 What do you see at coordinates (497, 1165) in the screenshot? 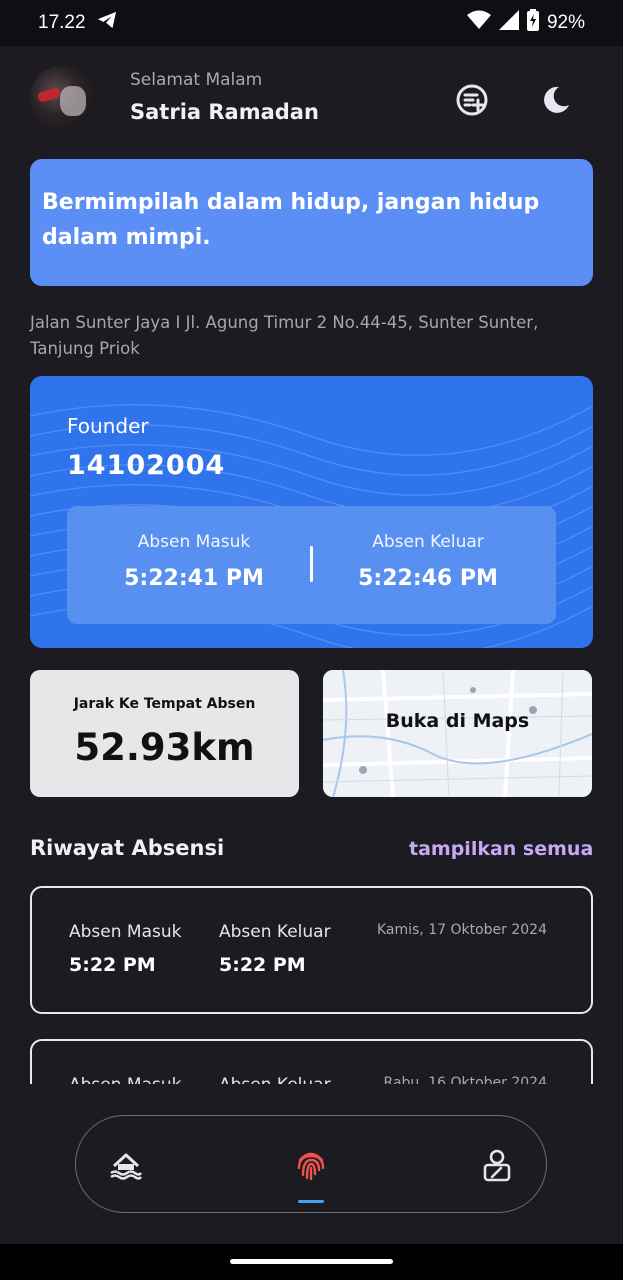
I see `profile-icon` at bounding box center [497, 1165].